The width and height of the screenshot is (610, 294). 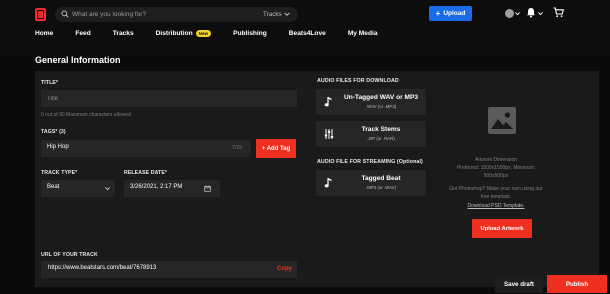 I want to click on file-card-subtitle: .MP3 (or .WAV), so click(x=381, y=187).